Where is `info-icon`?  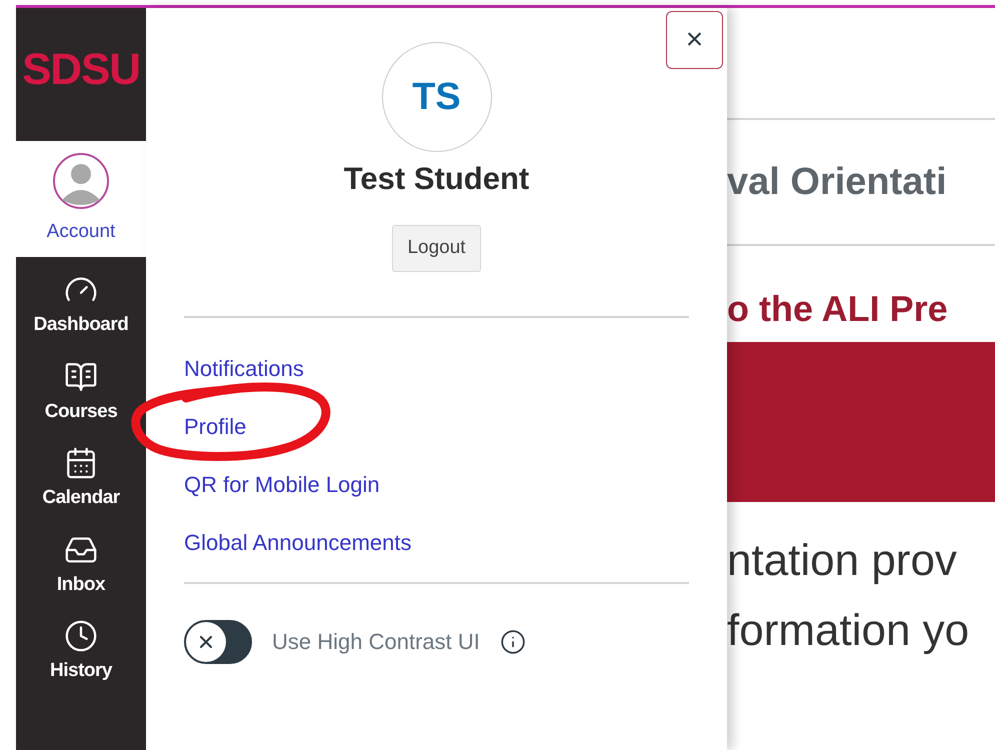
info-icon is located at coordinates (513, 641).